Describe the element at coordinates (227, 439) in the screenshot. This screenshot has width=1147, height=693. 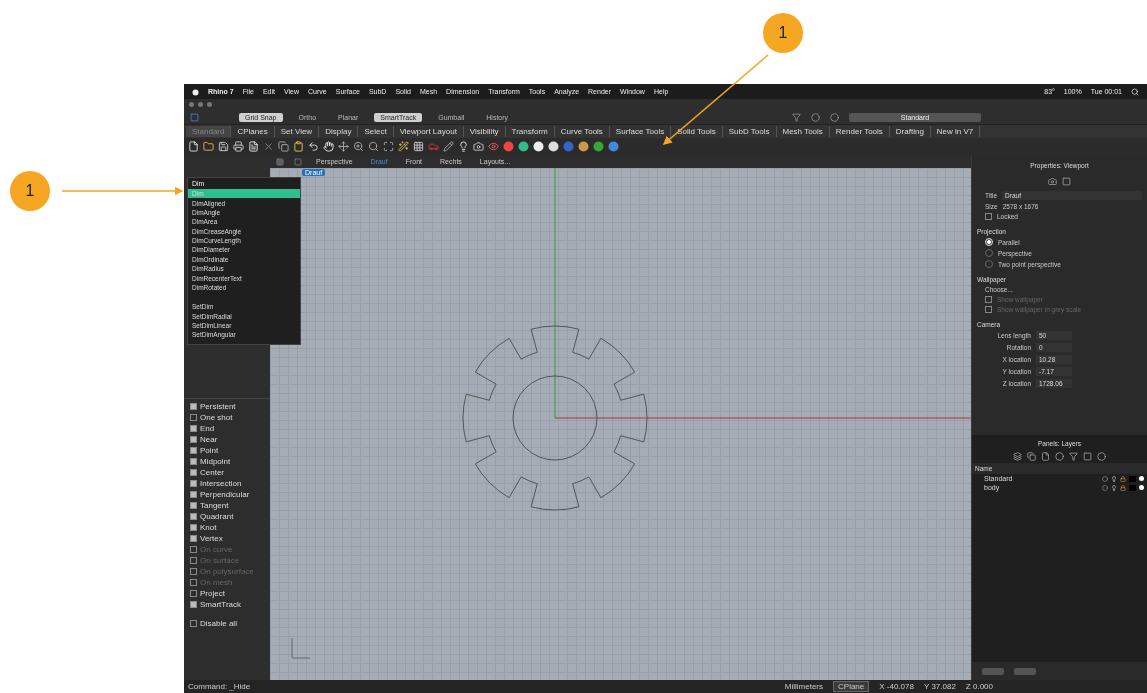
I see `osnap-option: Near` at that location.